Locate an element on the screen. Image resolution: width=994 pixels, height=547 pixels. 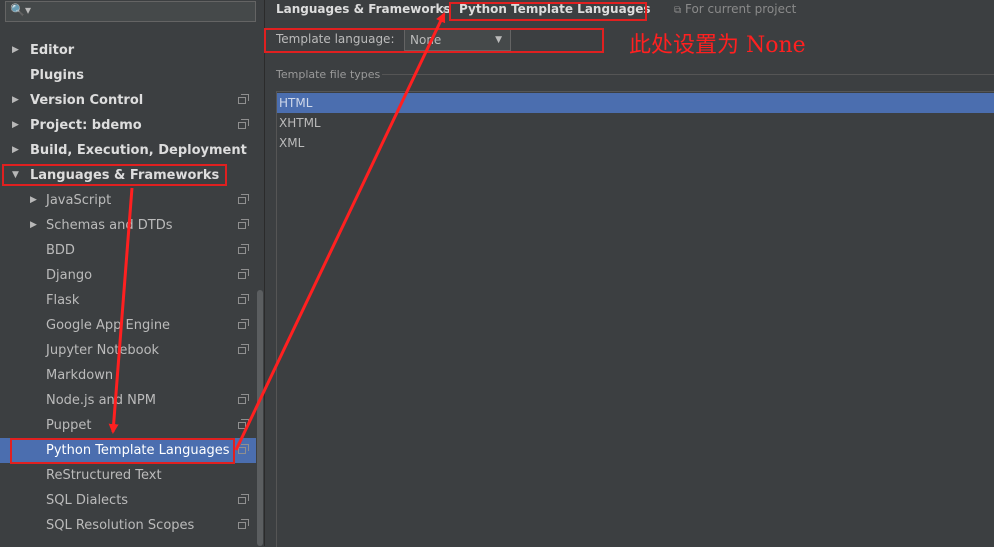
project-scope-icon: ⧉ is located at coordinates (678, 10).